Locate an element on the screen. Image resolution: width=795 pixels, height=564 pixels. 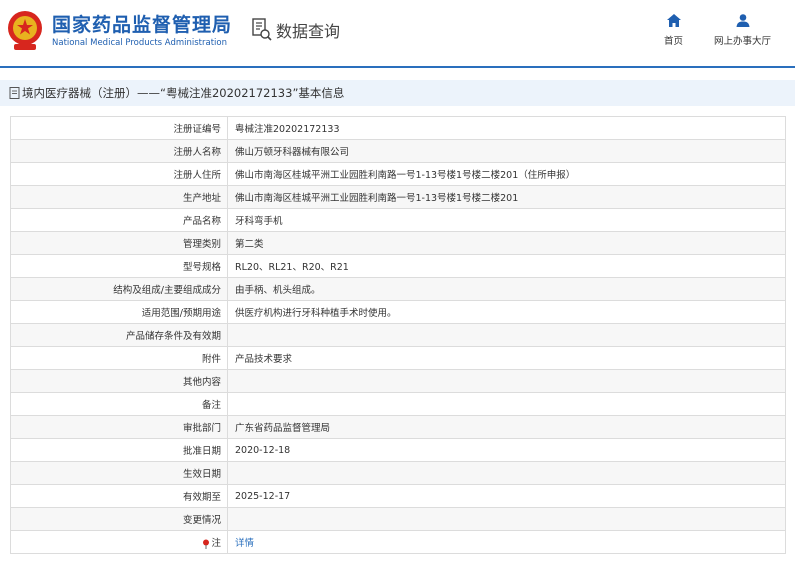
row-value: 广东省药品监督管理局 is located at coordinates (506, 427).